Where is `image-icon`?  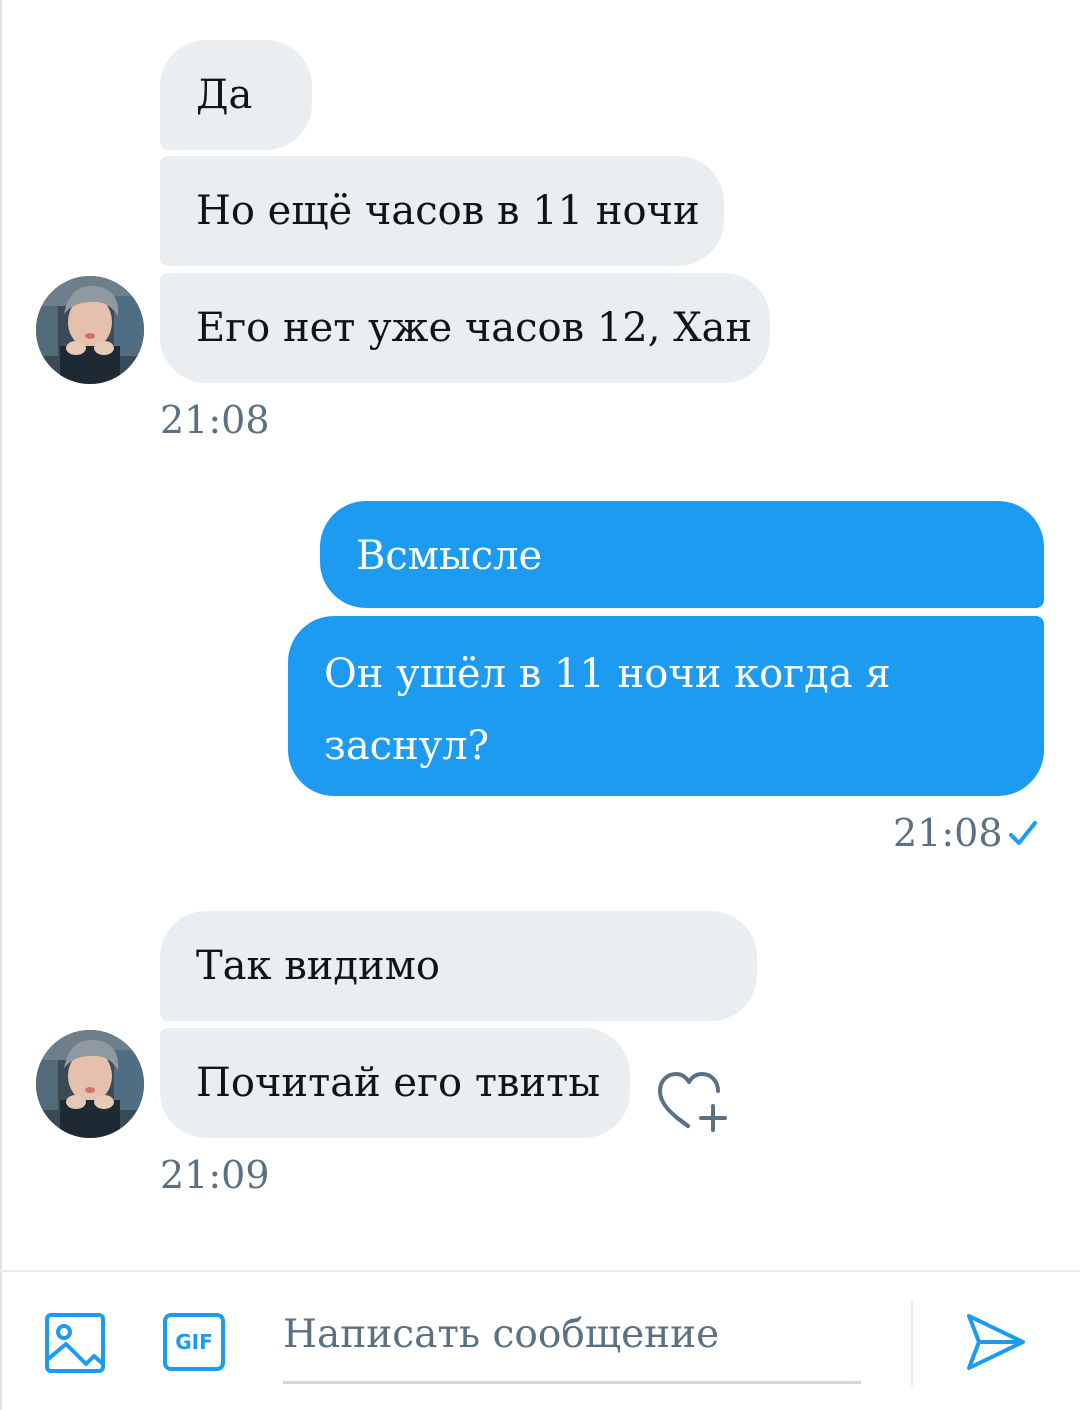 image-icon is located at coordinates (75, 1343).